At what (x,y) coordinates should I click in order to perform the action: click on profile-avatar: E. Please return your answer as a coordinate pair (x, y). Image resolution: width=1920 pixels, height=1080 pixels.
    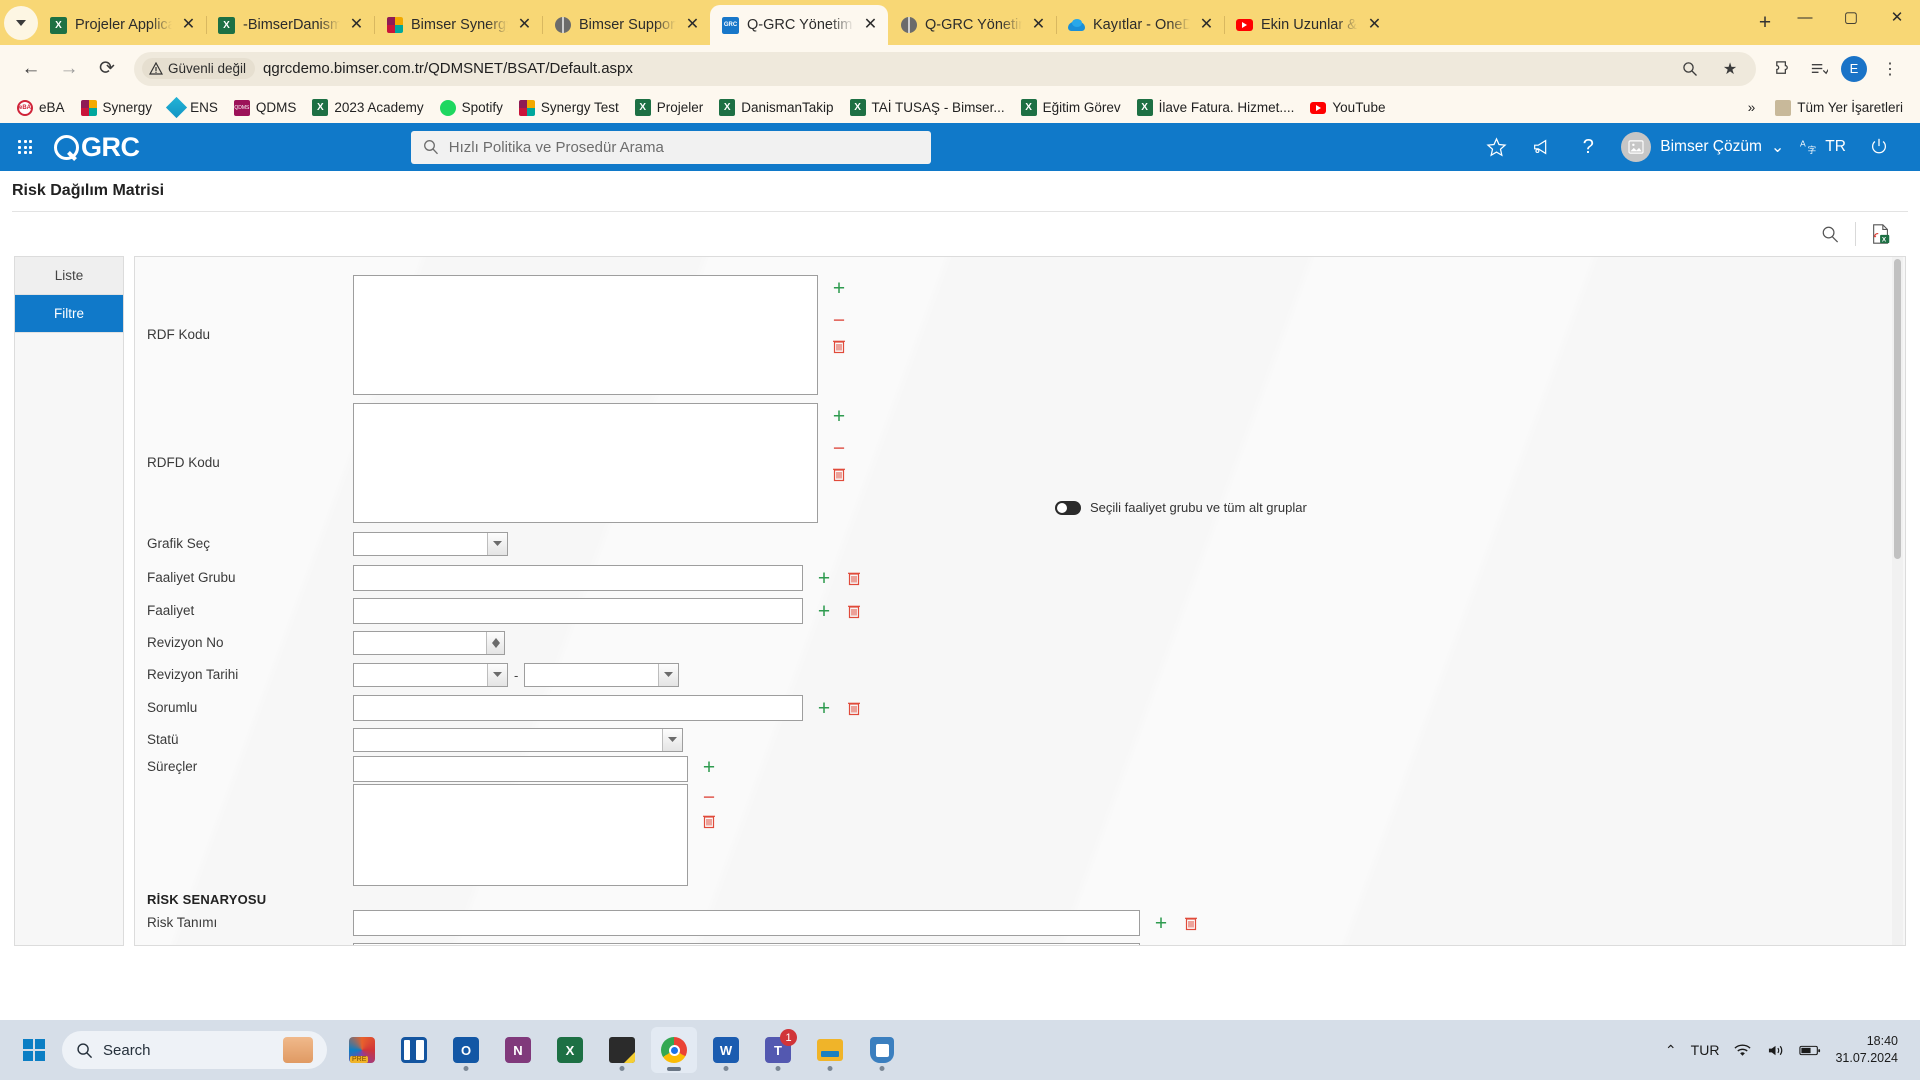
    Looking at the image, I should click on (1854, 68).